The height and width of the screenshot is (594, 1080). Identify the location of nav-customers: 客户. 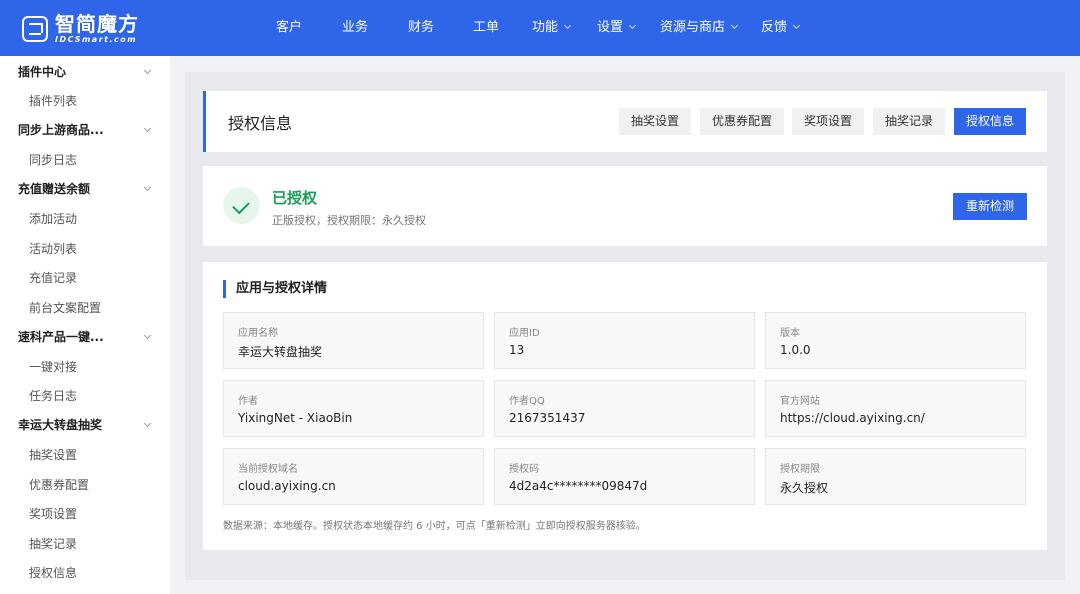
(289, 28).